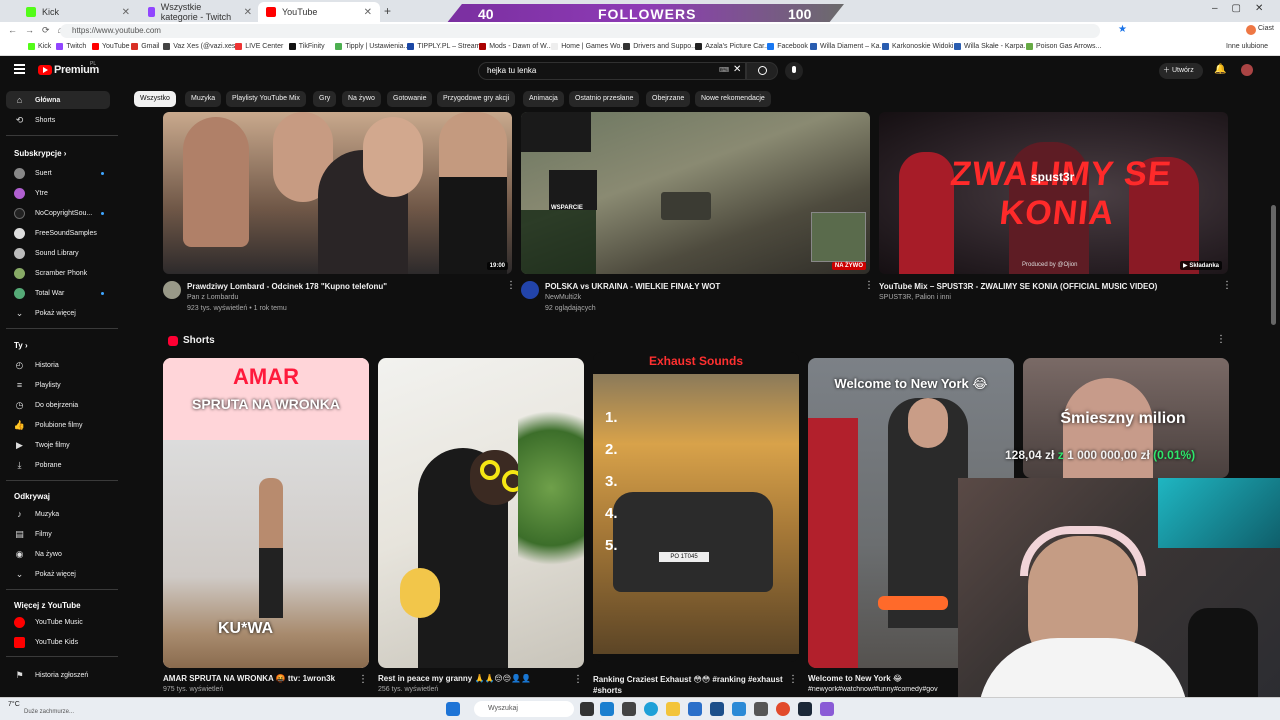  What do you see at coordinates (203, 99) in the screenshot?
I see `filter-chip: Muzyka` at bounding box center [203, 99].